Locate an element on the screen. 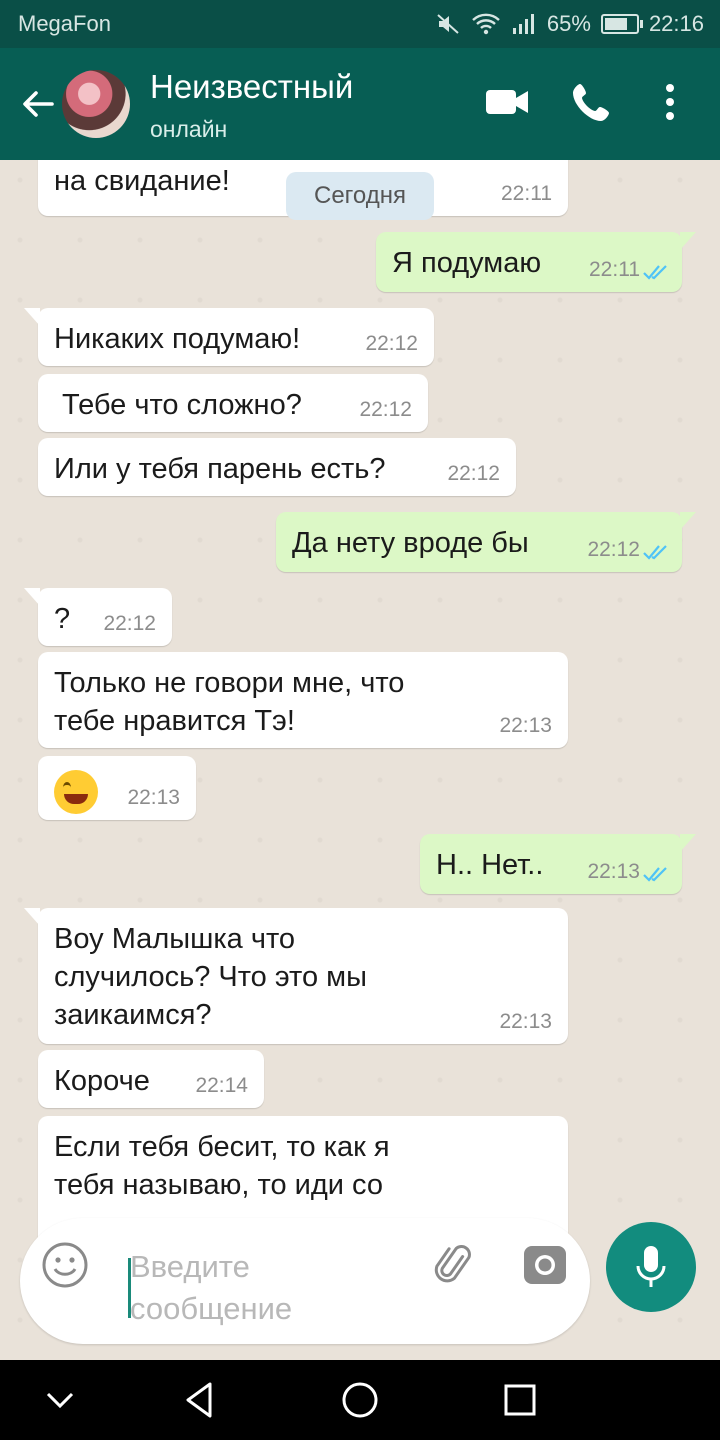 Image resolution: width=720 pixels, height=1440 pixels. message-text-line: заикаимся? is located at coordinates (133, 1015).